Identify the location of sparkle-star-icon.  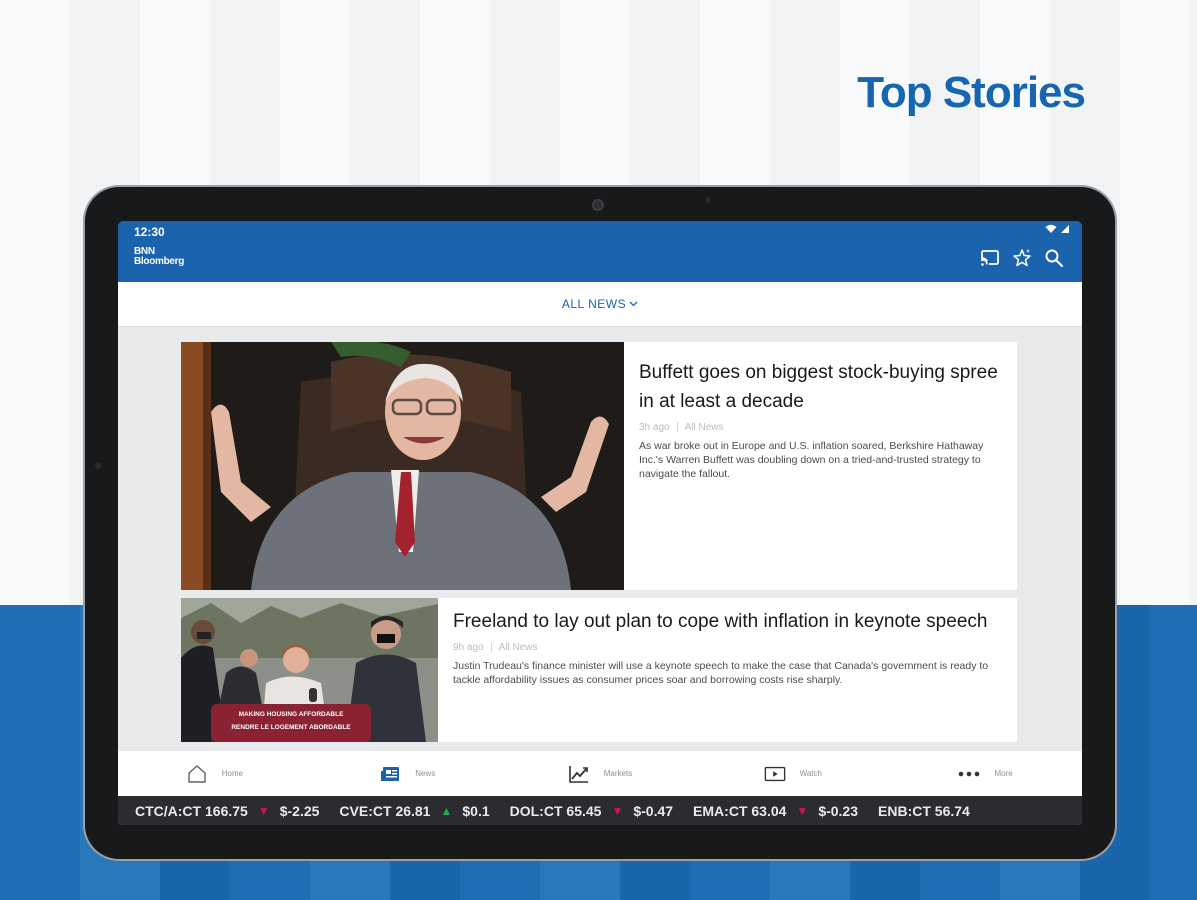
(1022, 258).